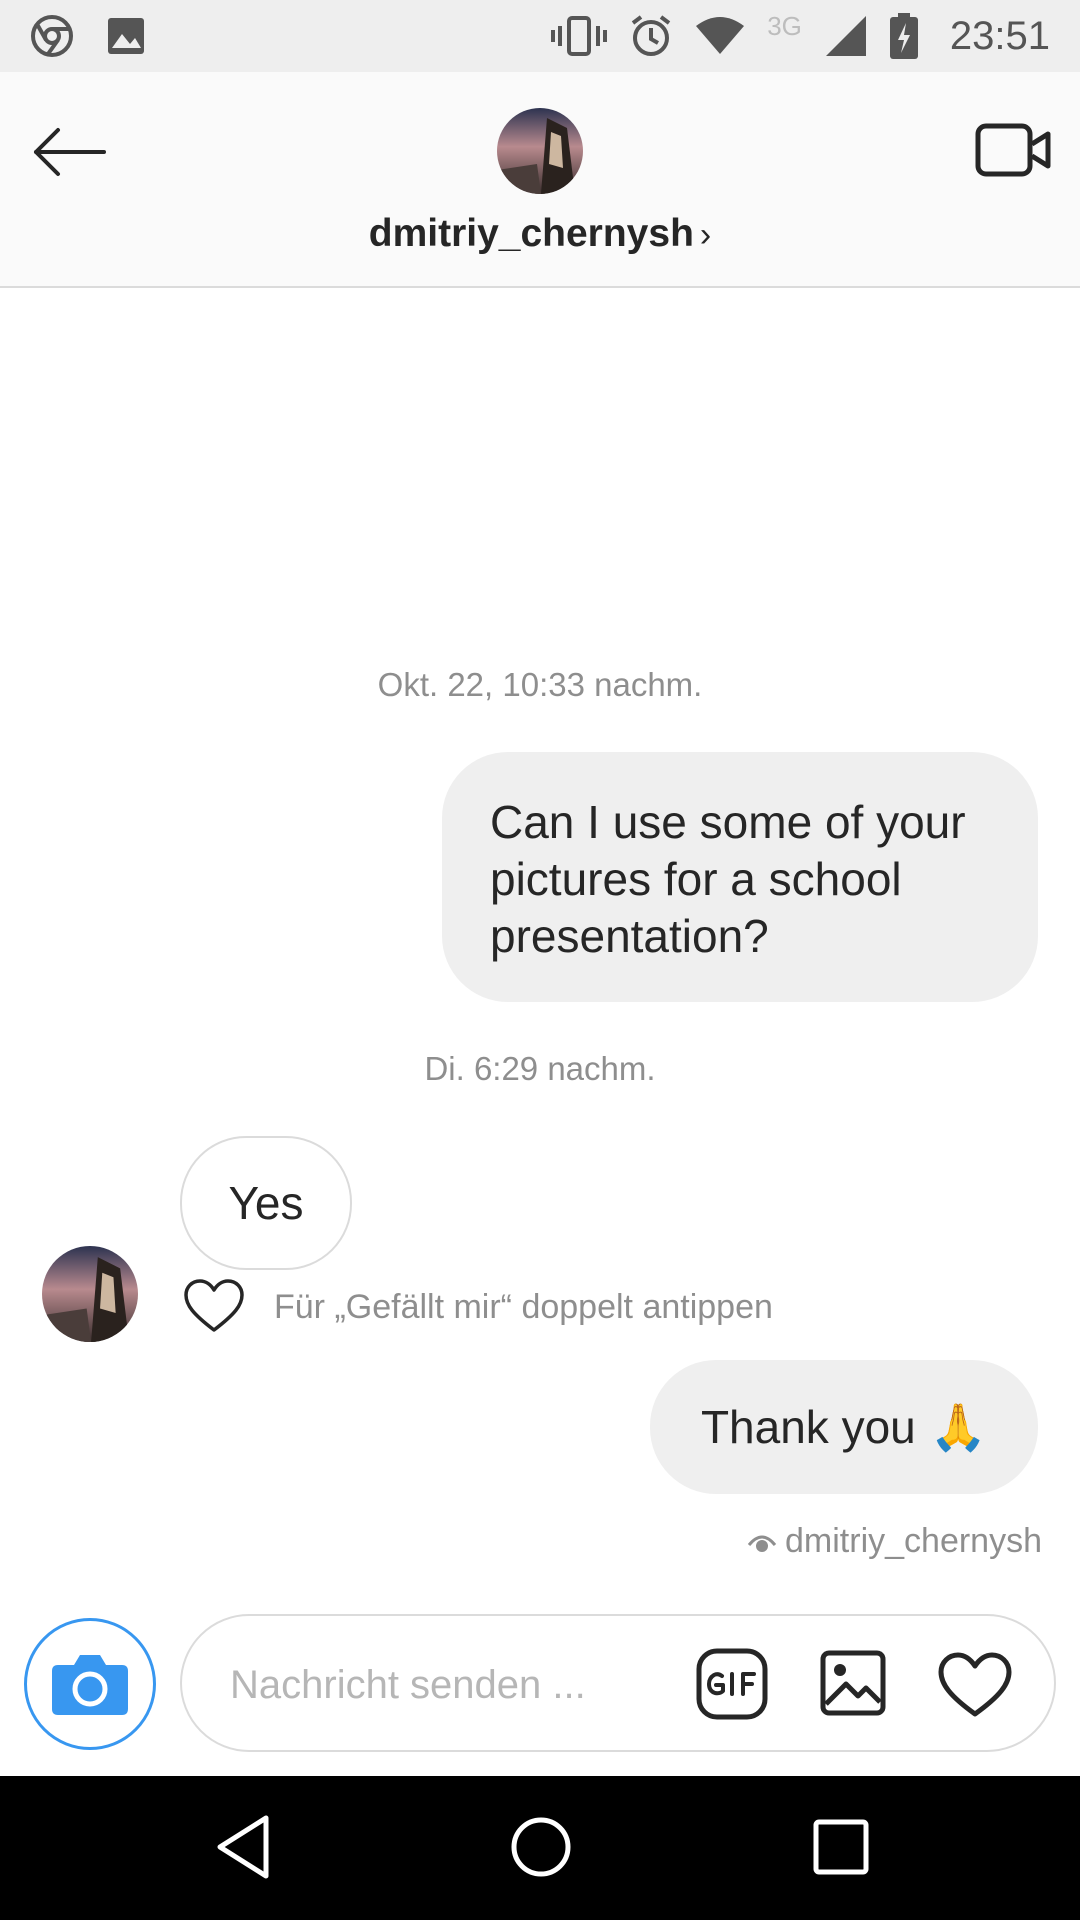 The width and height of the screenshot is (1080, 1920). What do you see at coordinates (245, 1847) in the screenshot?
I see `nav-back-icon` at bounding box center [245, 1847].